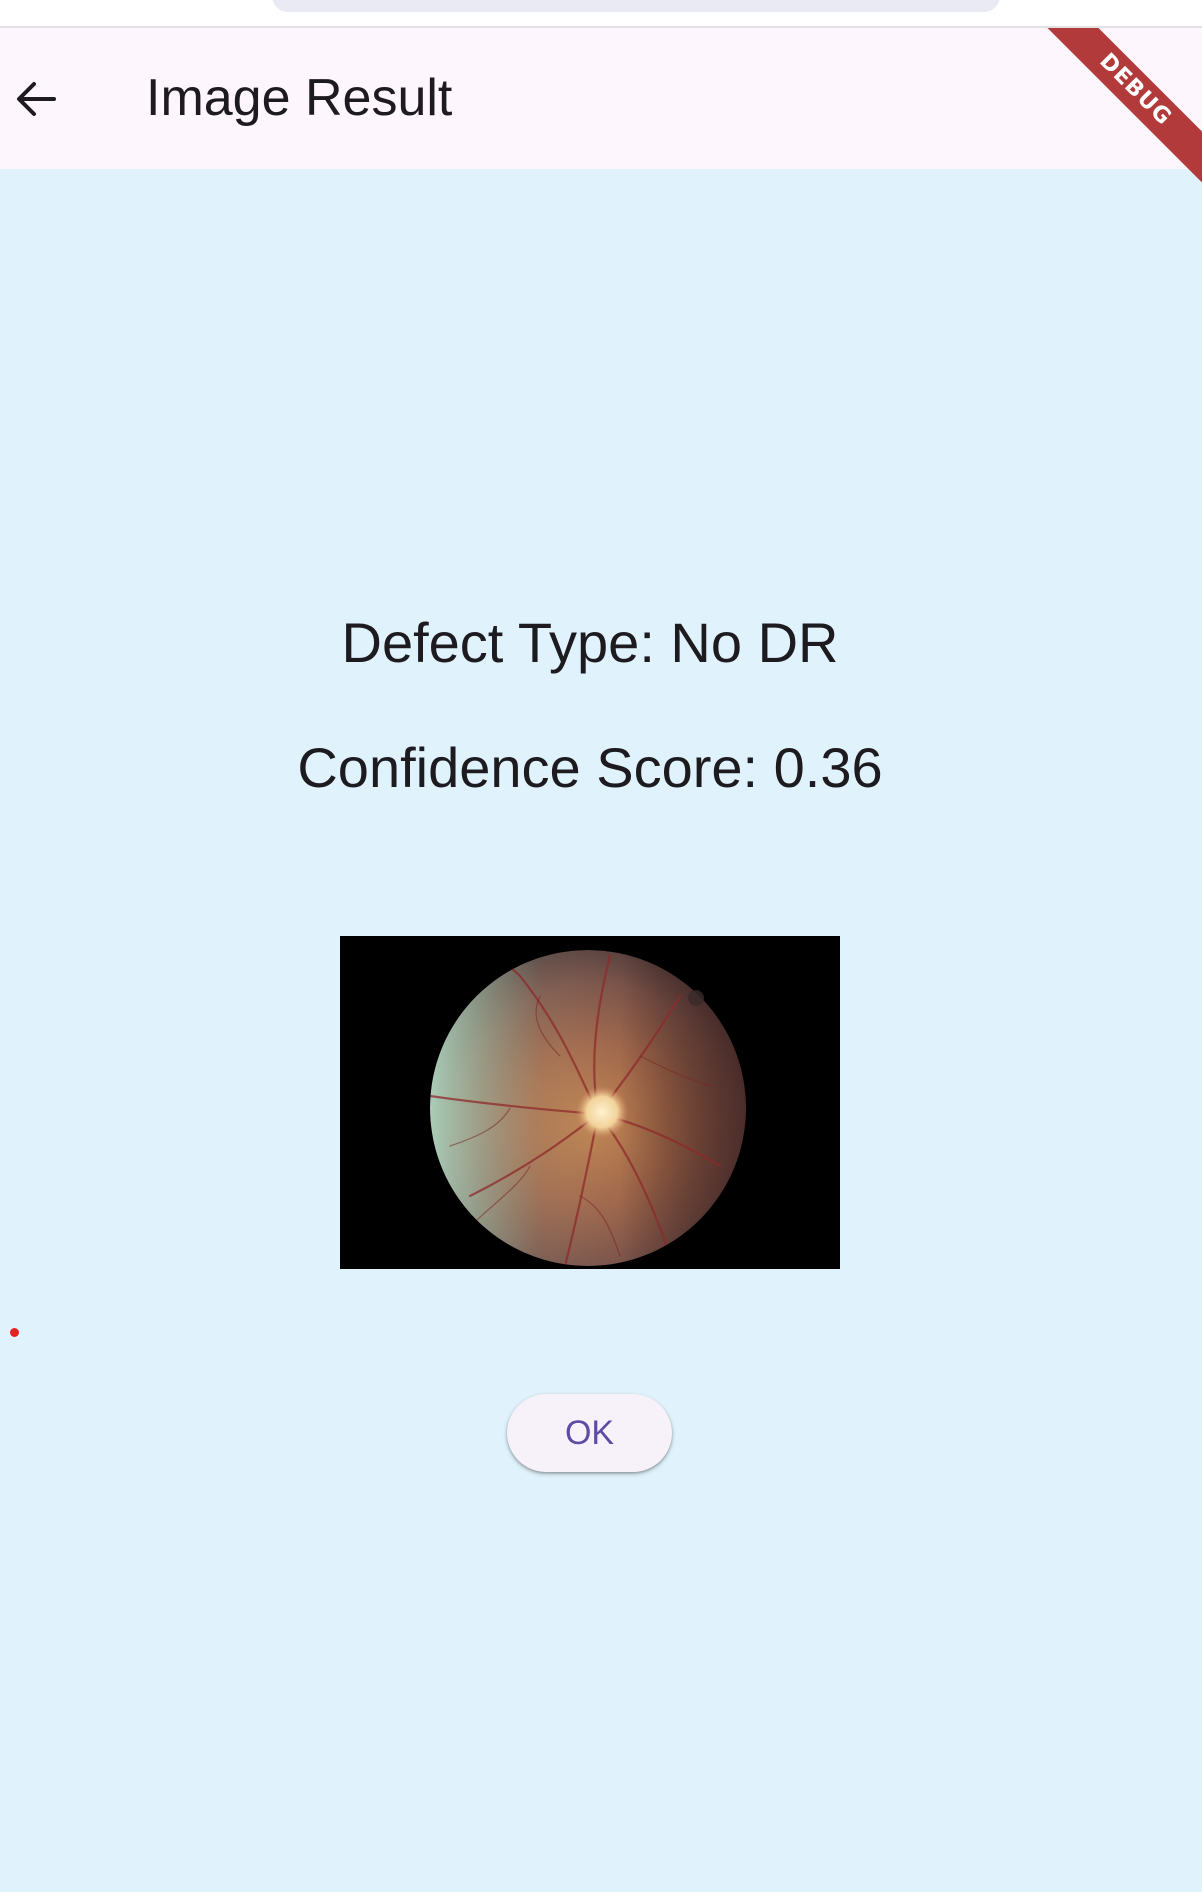 The height and width of the screenshot is (1892, 1202). I want to click on defect-type-text: Defect Type: No DR, so click(590, 642).